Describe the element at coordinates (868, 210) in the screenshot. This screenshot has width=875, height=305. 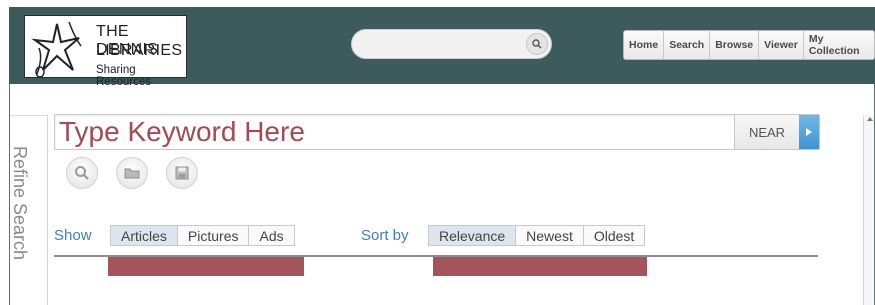
I see `scrollbar` at that location.